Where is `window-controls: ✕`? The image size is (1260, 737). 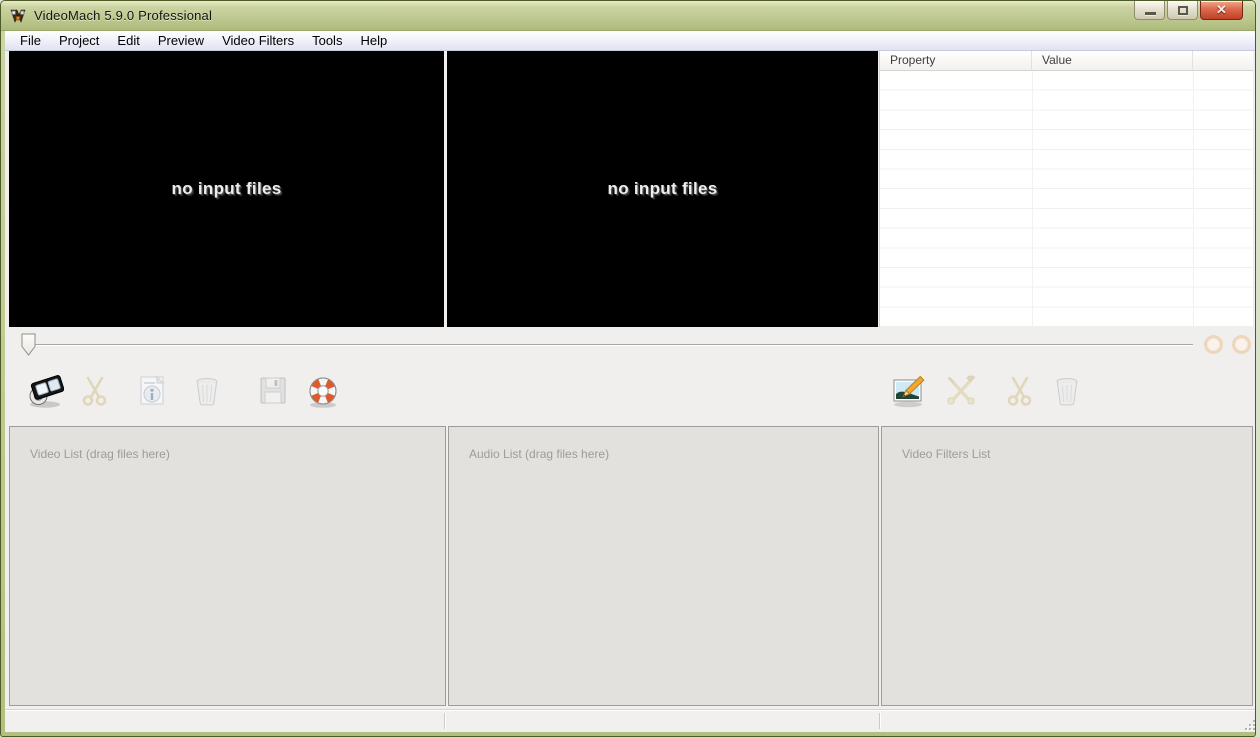
window-controls: ✕ is located at coordinates (1187, 10).